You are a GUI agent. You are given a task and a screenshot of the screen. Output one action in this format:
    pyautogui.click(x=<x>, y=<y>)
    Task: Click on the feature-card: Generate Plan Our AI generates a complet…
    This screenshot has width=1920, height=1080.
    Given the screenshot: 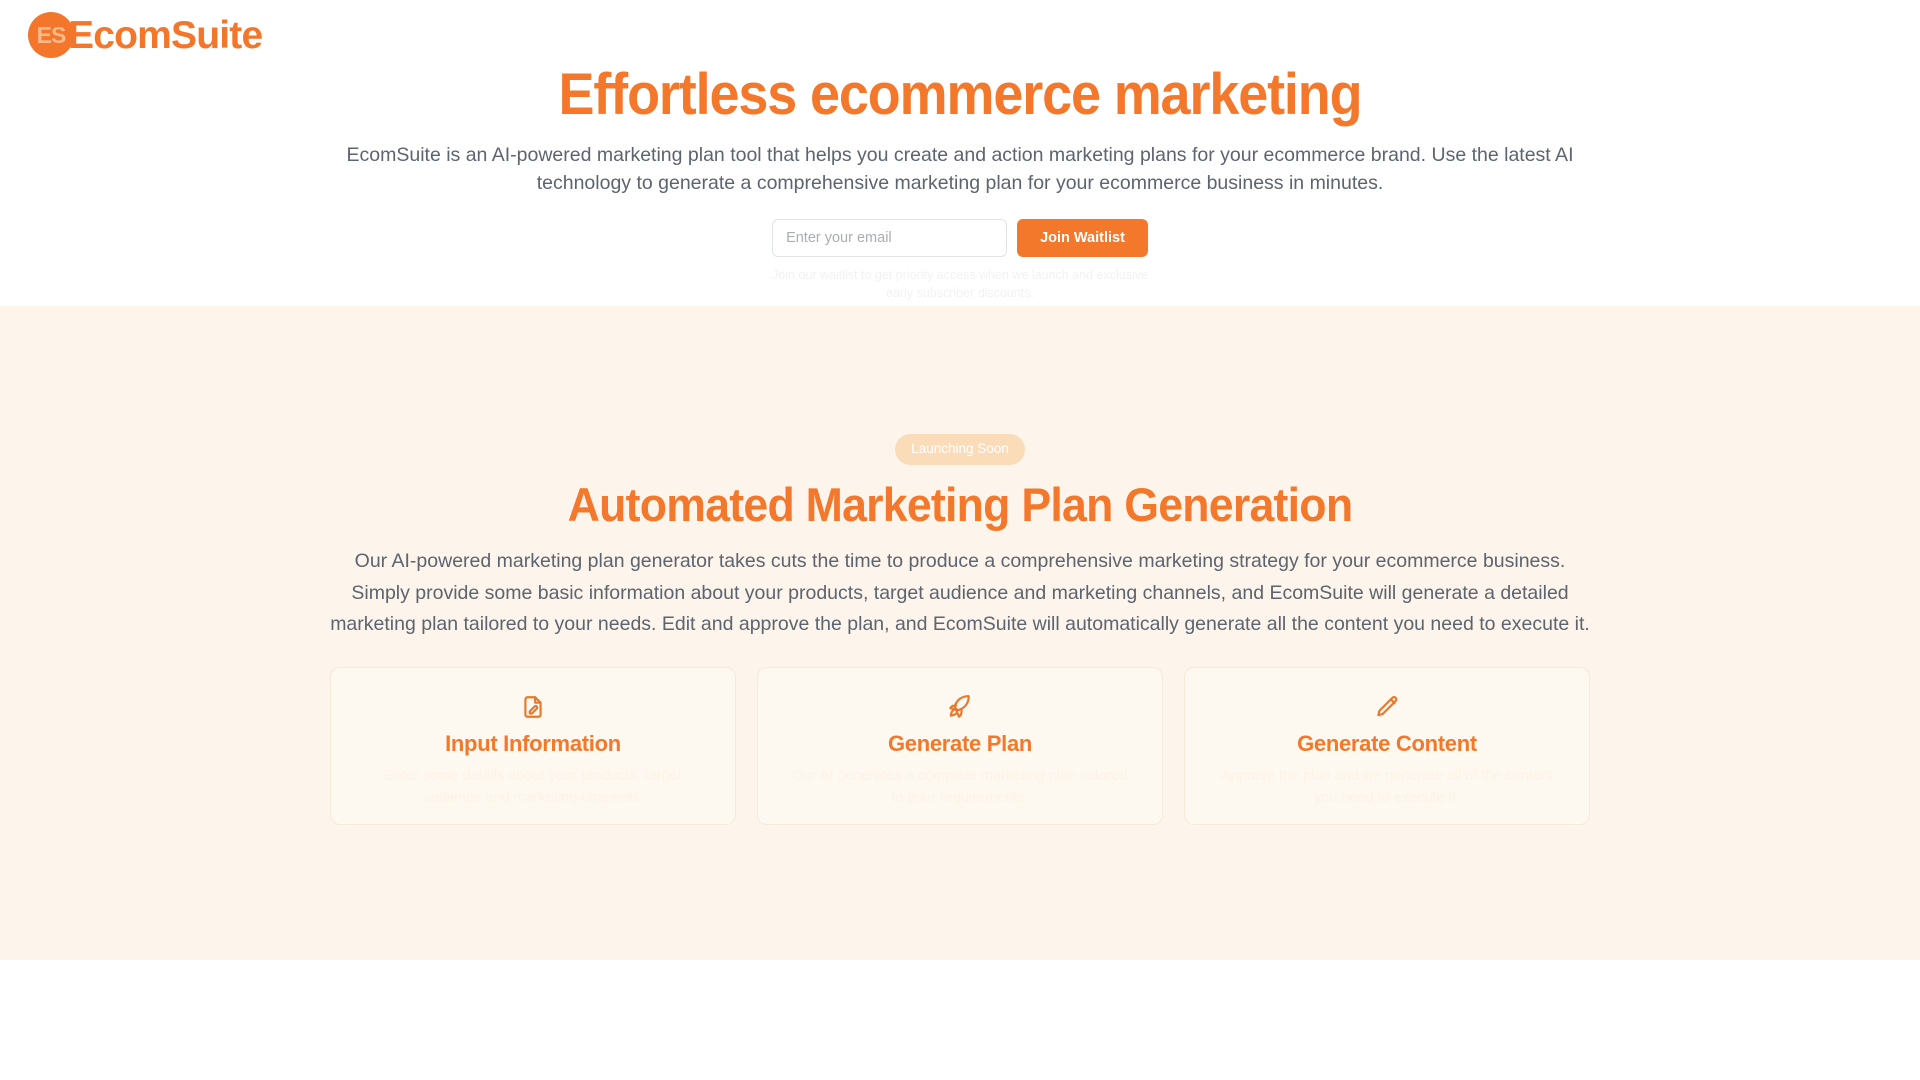 What is the action you would take?
    pyautogui.click(x=960, y=745)
    